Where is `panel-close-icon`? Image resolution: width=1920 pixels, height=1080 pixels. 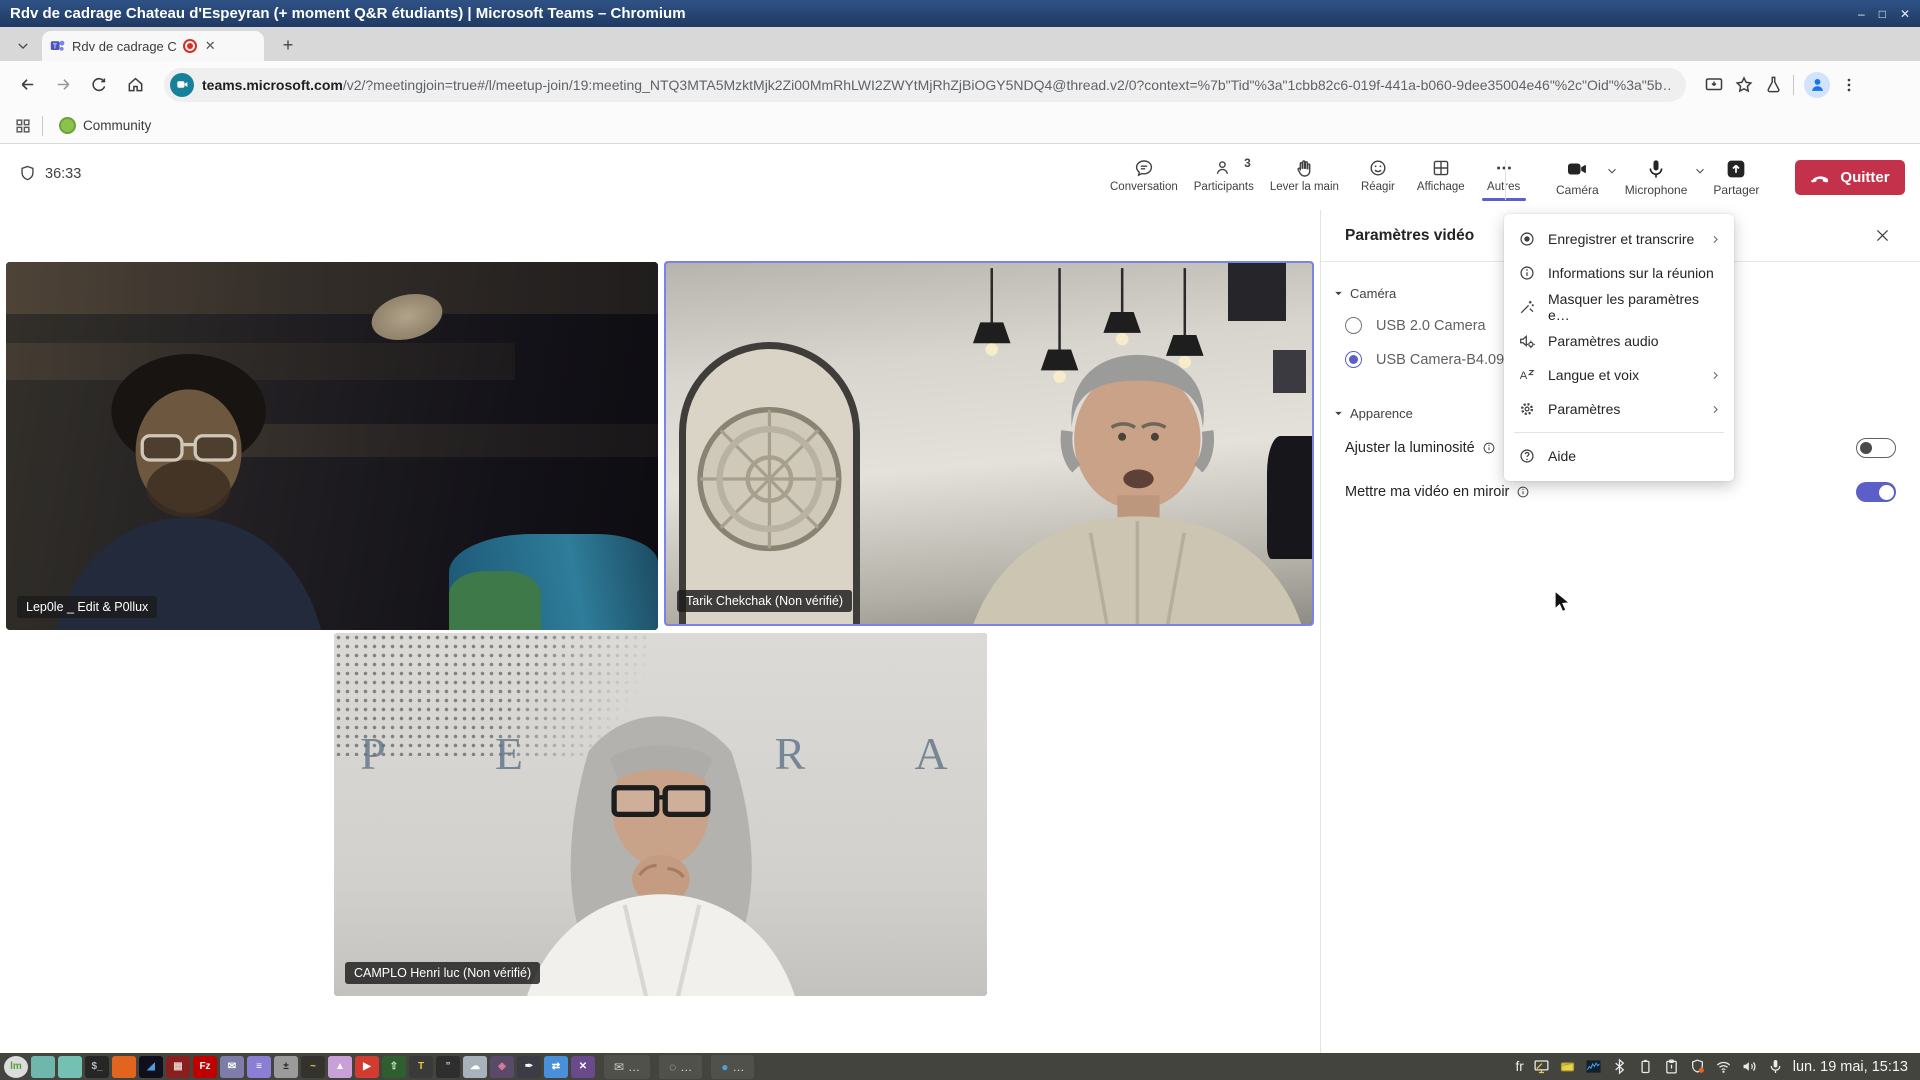
panel-close-icon is located at coordinates (1882, 236).